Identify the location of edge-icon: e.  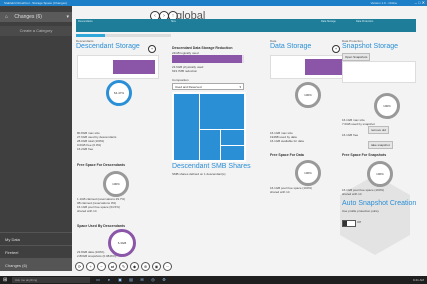
(109, 280).